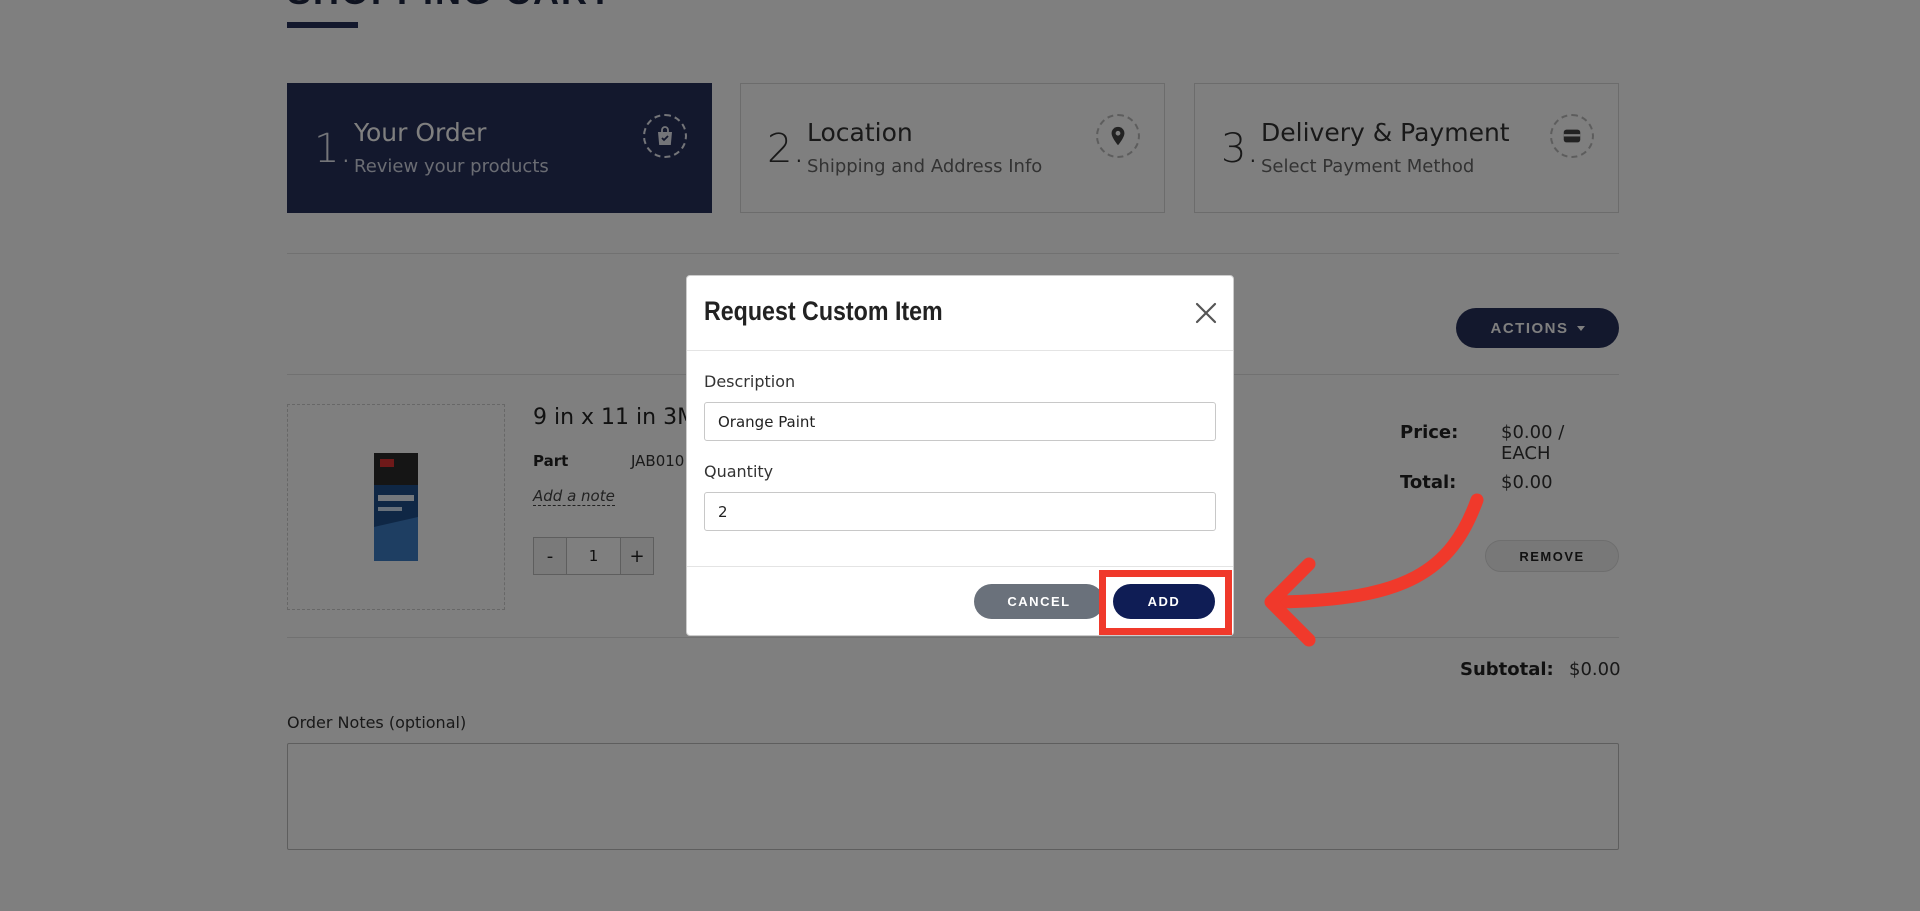  What do you see at coordinates (960, 511) in the screenshot?
I see `quantity-input` at bounding box center [960, 511].